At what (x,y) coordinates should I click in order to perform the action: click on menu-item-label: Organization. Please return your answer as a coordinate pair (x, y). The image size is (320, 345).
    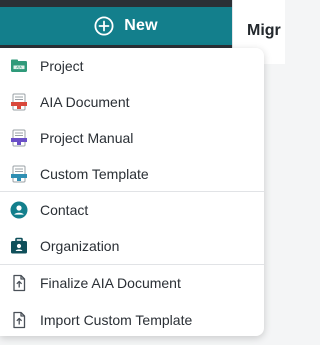
    Looking at the image, I should click on (80, 246).